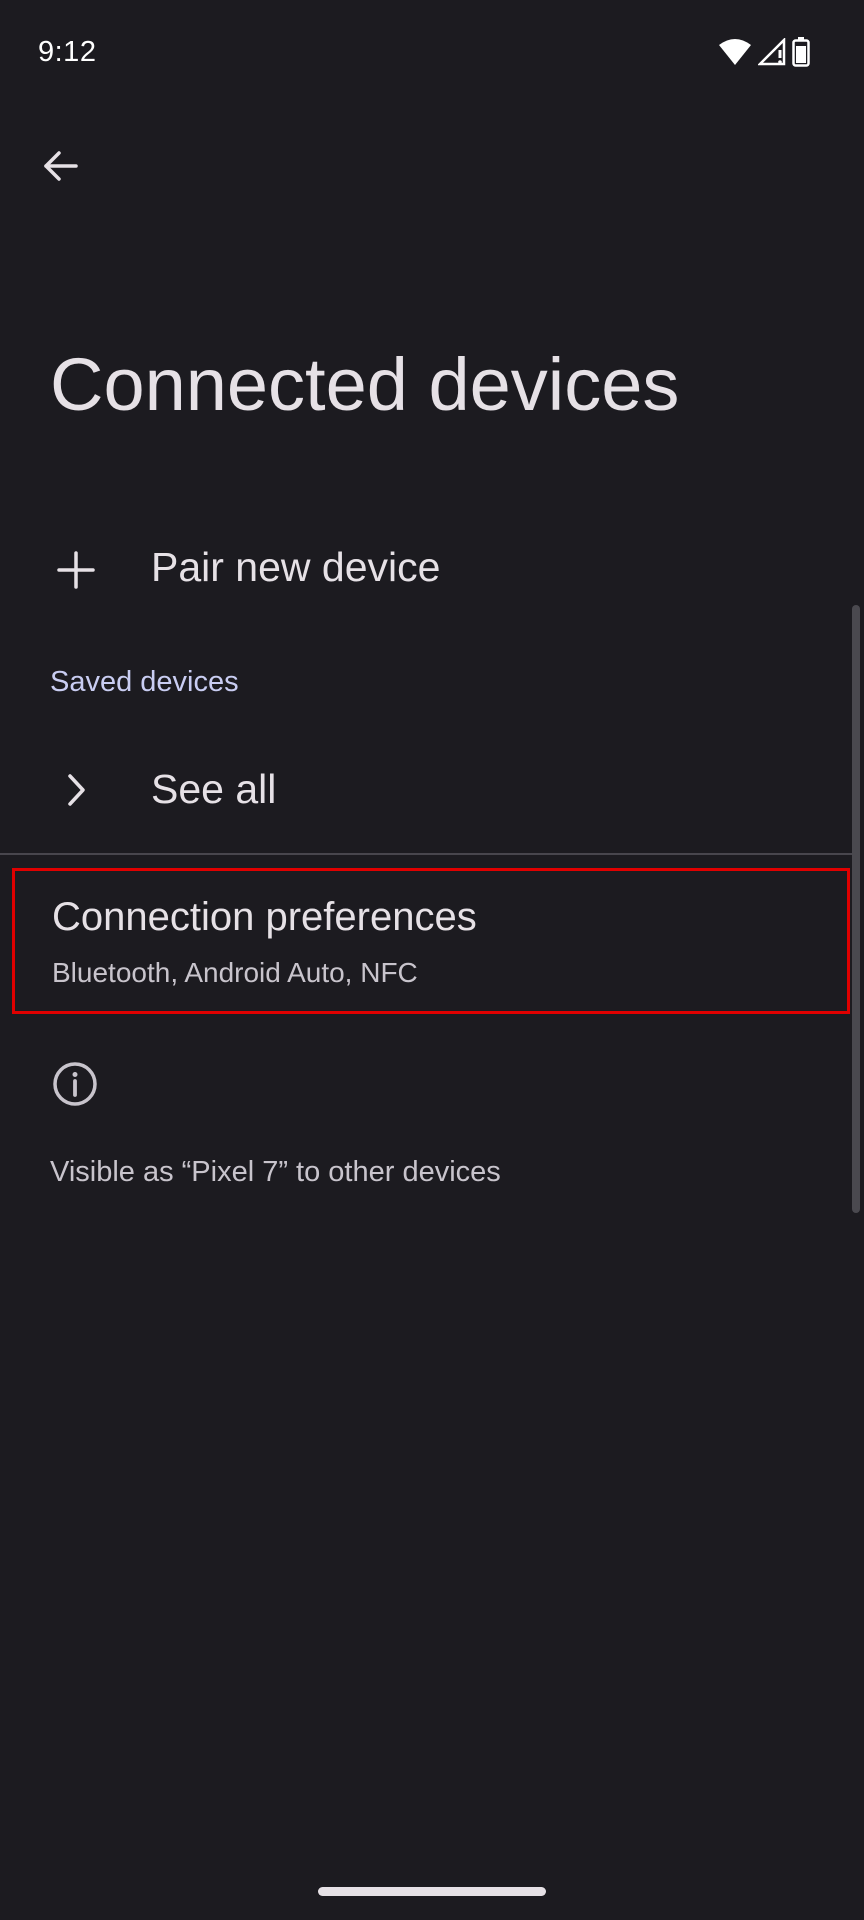  I want to click on cellular-no-signal-icon, so click(771, 53).